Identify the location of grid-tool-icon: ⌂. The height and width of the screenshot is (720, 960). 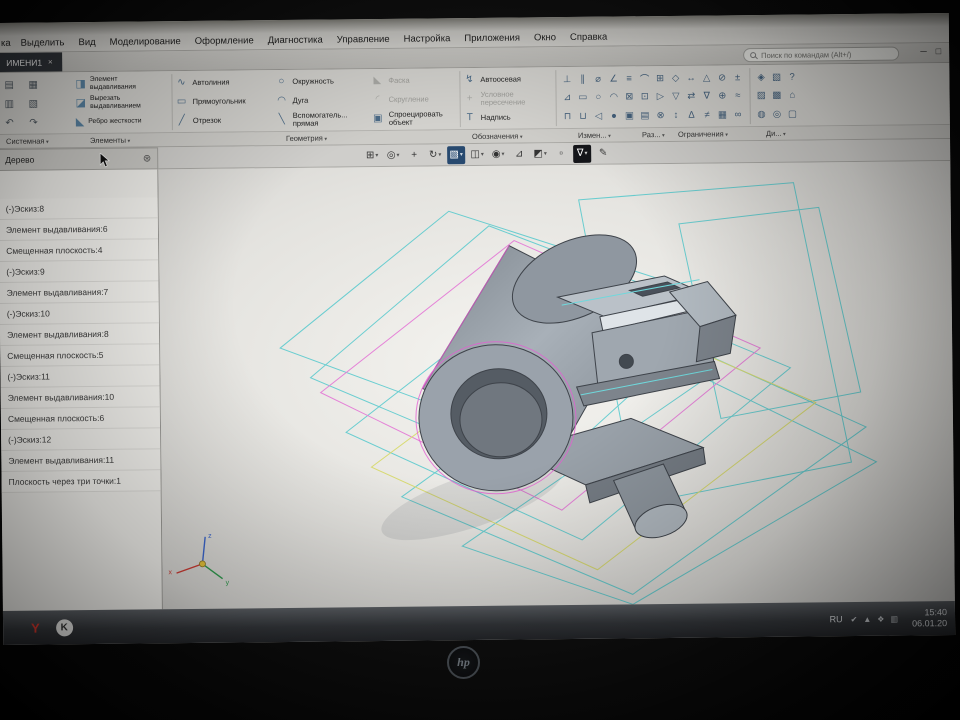
(792, 95).